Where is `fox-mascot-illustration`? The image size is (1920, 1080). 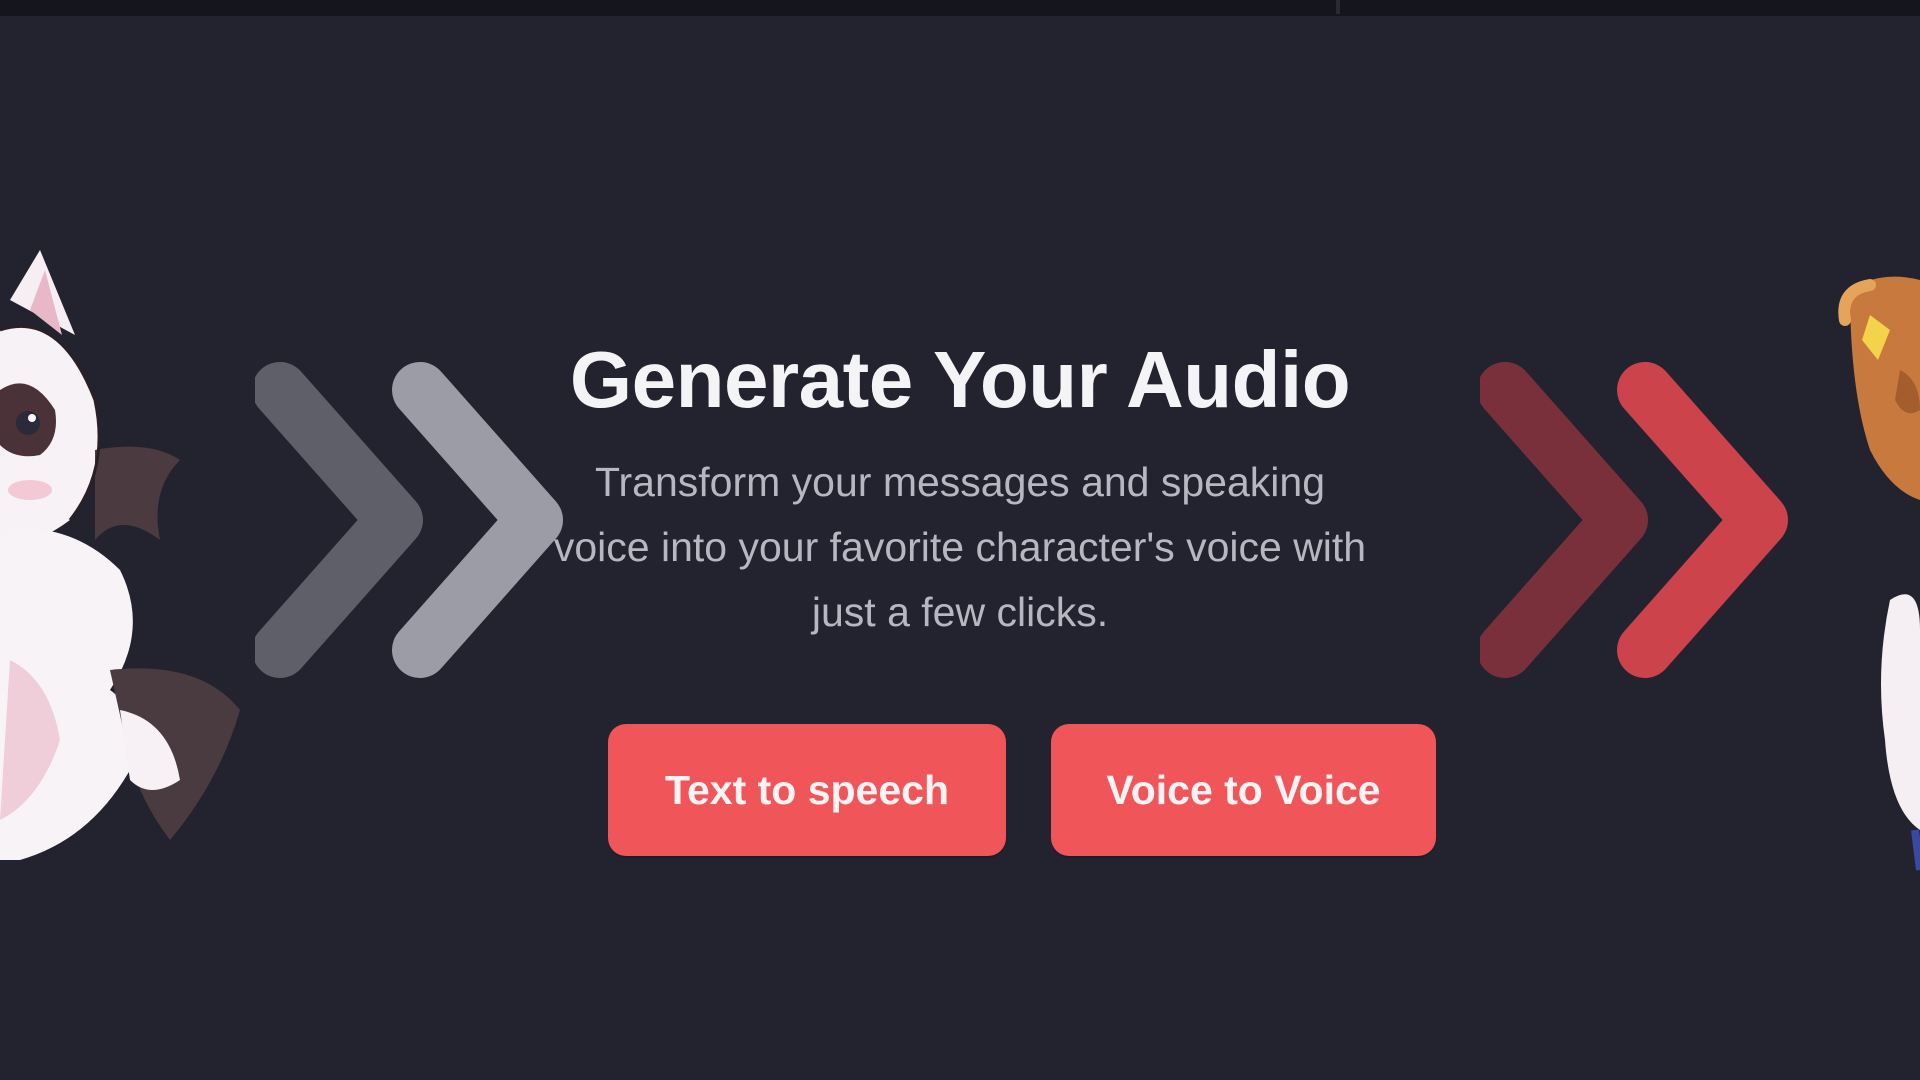 fox-mascot-illustration is located at coordinates (120, 555).